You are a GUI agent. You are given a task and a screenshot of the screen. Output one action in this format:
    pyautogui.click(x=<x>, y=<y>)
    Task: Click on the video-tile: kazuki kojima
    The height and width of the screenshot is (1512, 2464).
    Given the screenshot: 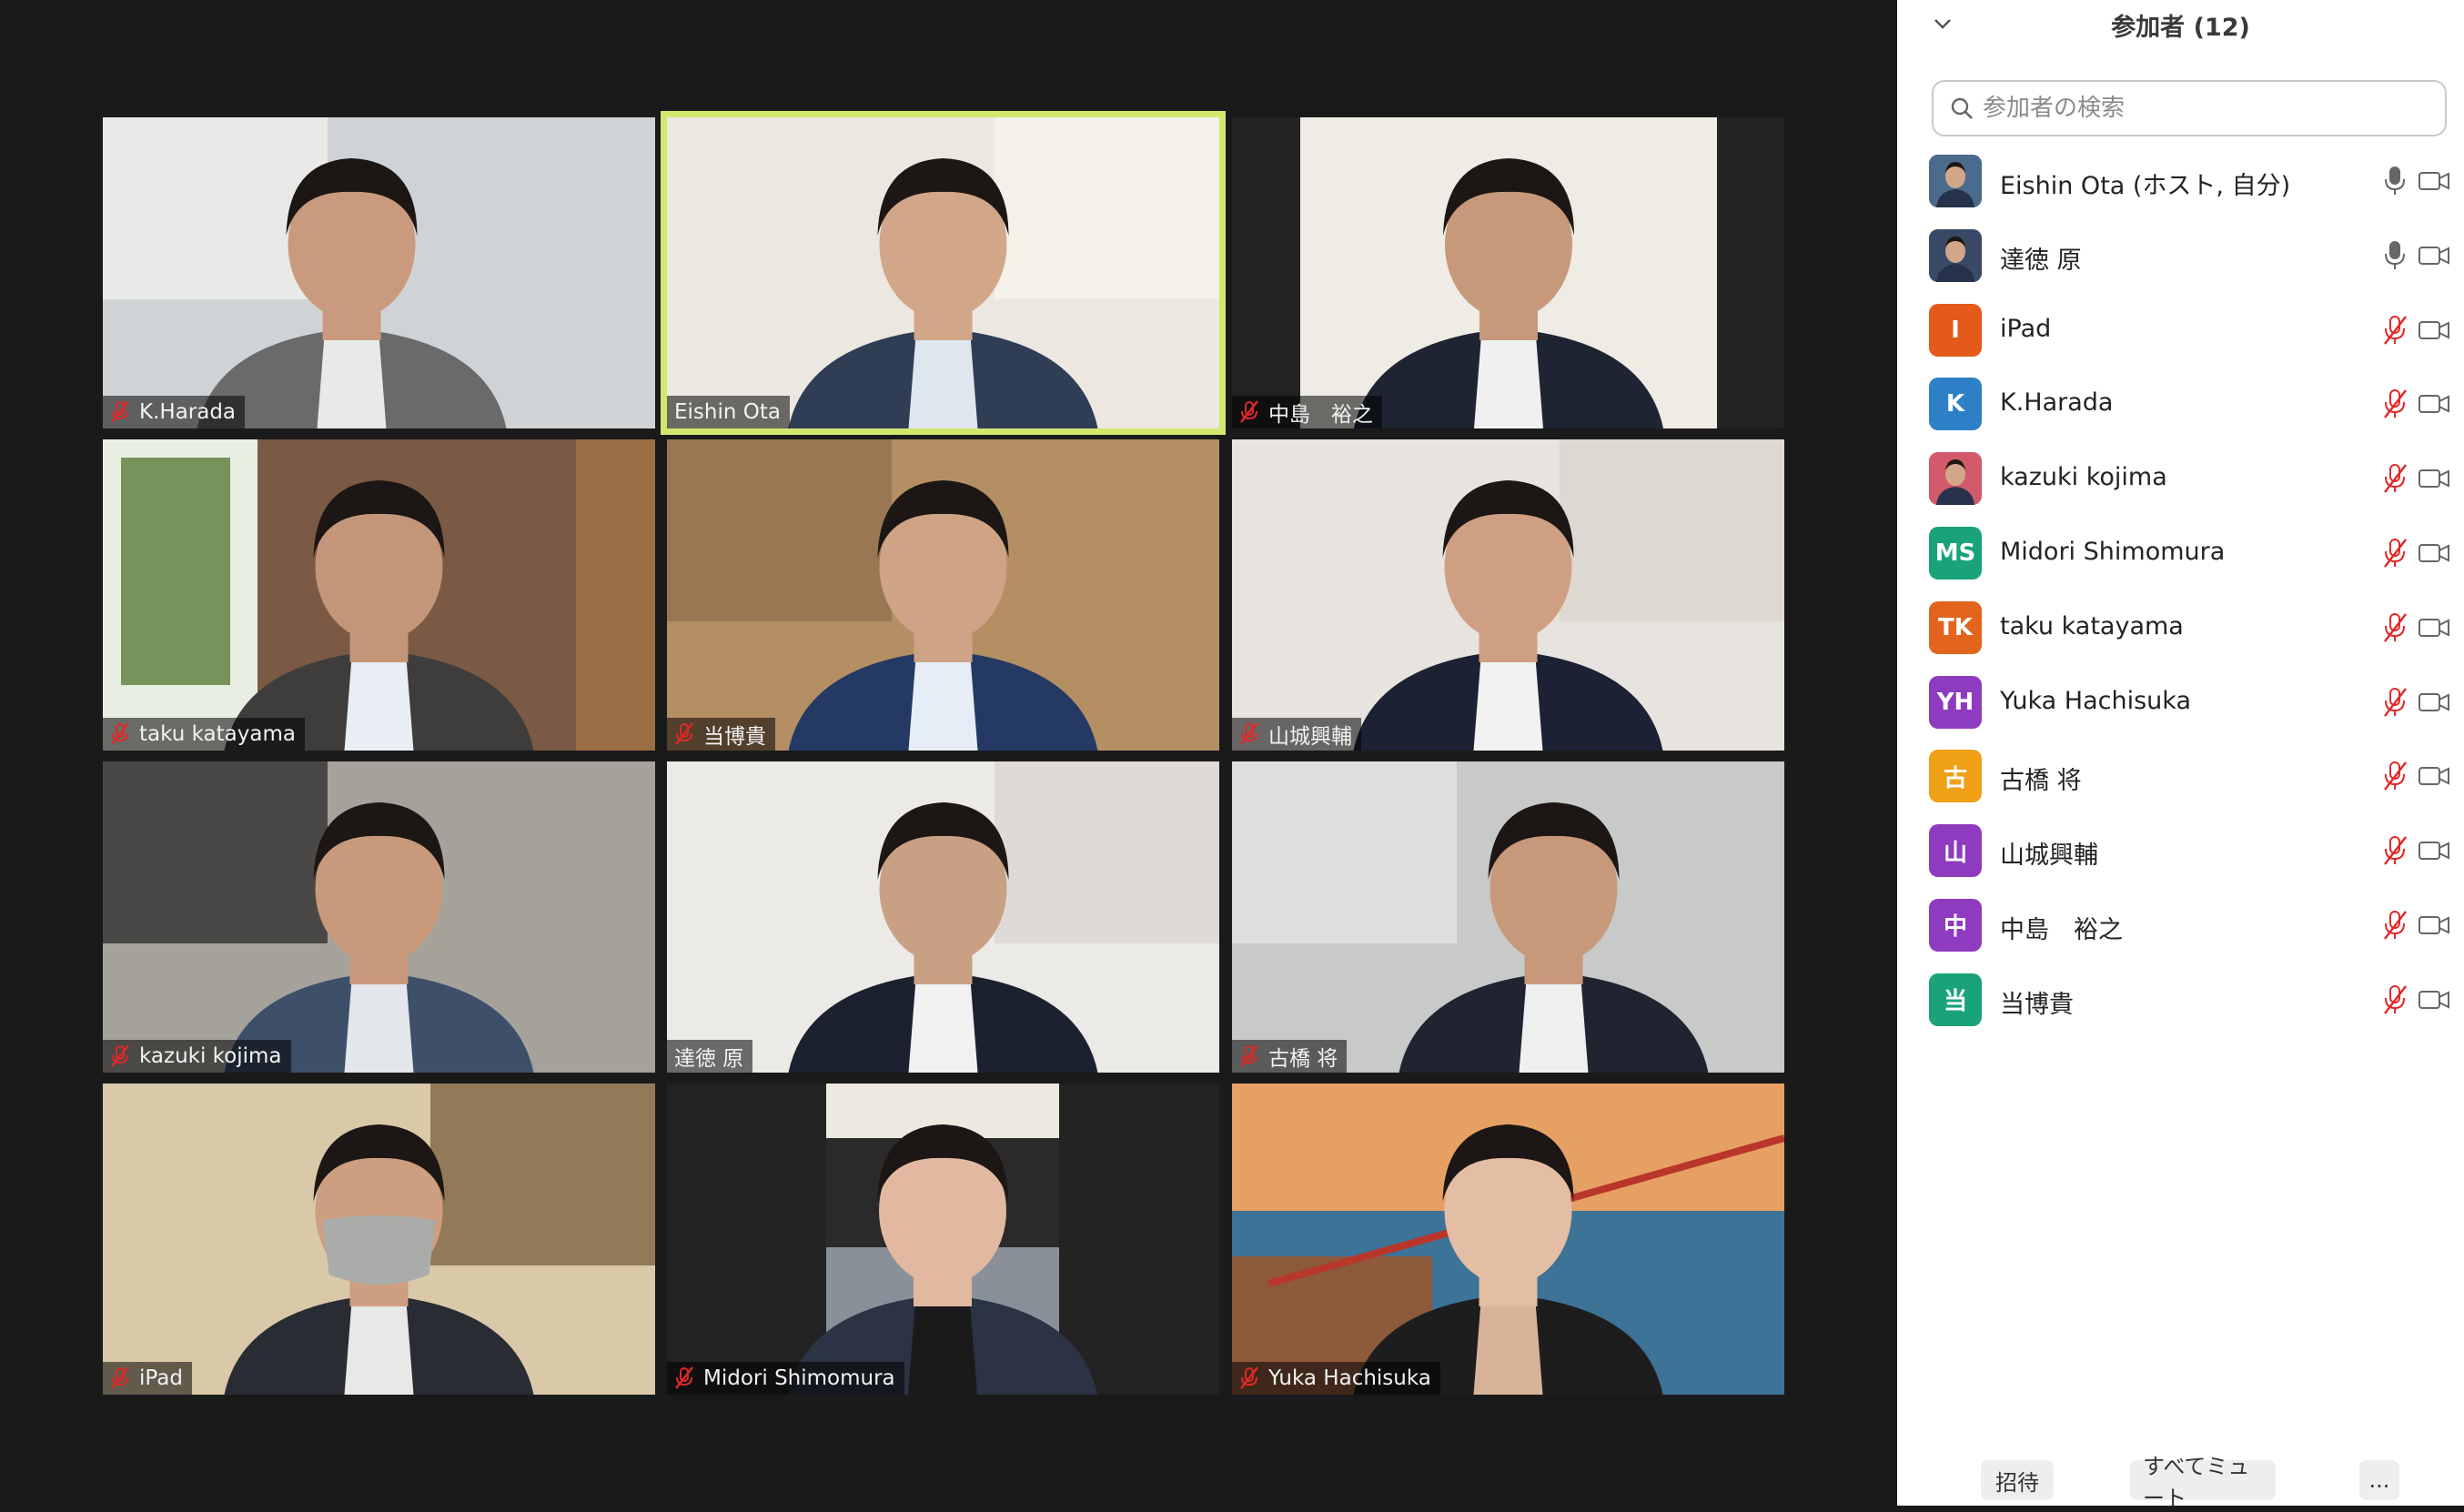 What is the action you would take?
    pyautogui.click(x=379, y=917)
    